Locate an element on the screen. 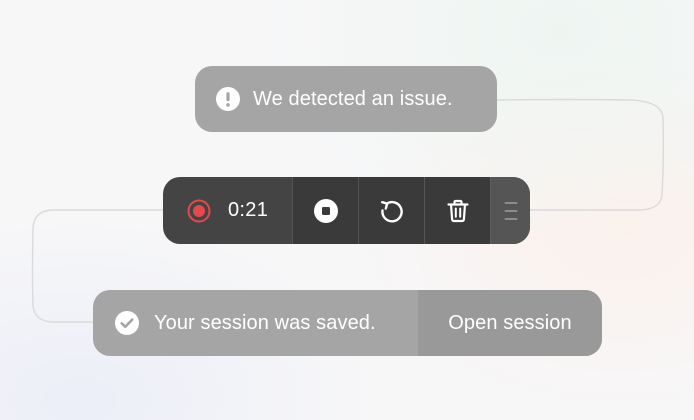 This screenshot has height=420, width=694. open-session-button: Open session is located at coordinates (510, 323).